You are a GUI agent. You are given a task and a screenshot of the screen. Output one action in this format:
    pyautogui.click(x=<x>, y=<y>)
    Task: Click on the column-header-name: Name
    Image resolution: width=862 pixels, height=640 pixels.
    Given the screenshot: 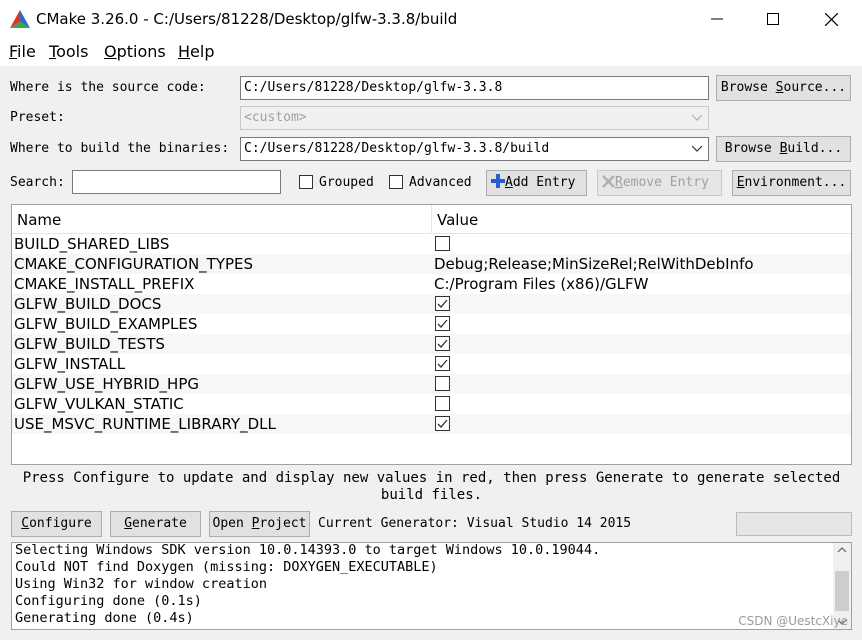 What is the action you would take?
    pyautogui.click(x=39, y=220)
    